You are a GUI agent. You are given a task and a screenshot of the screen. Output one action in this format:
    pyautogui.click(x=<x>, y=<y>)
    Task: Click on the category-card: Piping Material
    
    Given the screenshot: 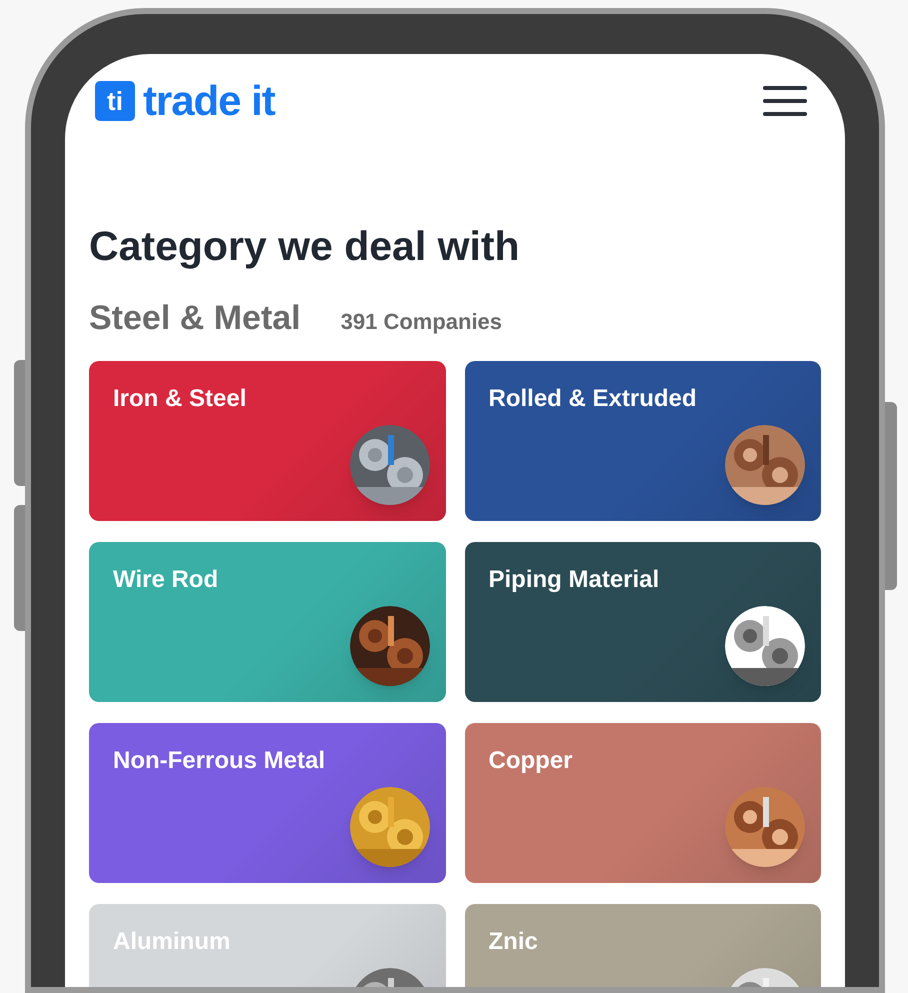 What is the action you would take?
    pyautogui.click(x=642, y=622)
    